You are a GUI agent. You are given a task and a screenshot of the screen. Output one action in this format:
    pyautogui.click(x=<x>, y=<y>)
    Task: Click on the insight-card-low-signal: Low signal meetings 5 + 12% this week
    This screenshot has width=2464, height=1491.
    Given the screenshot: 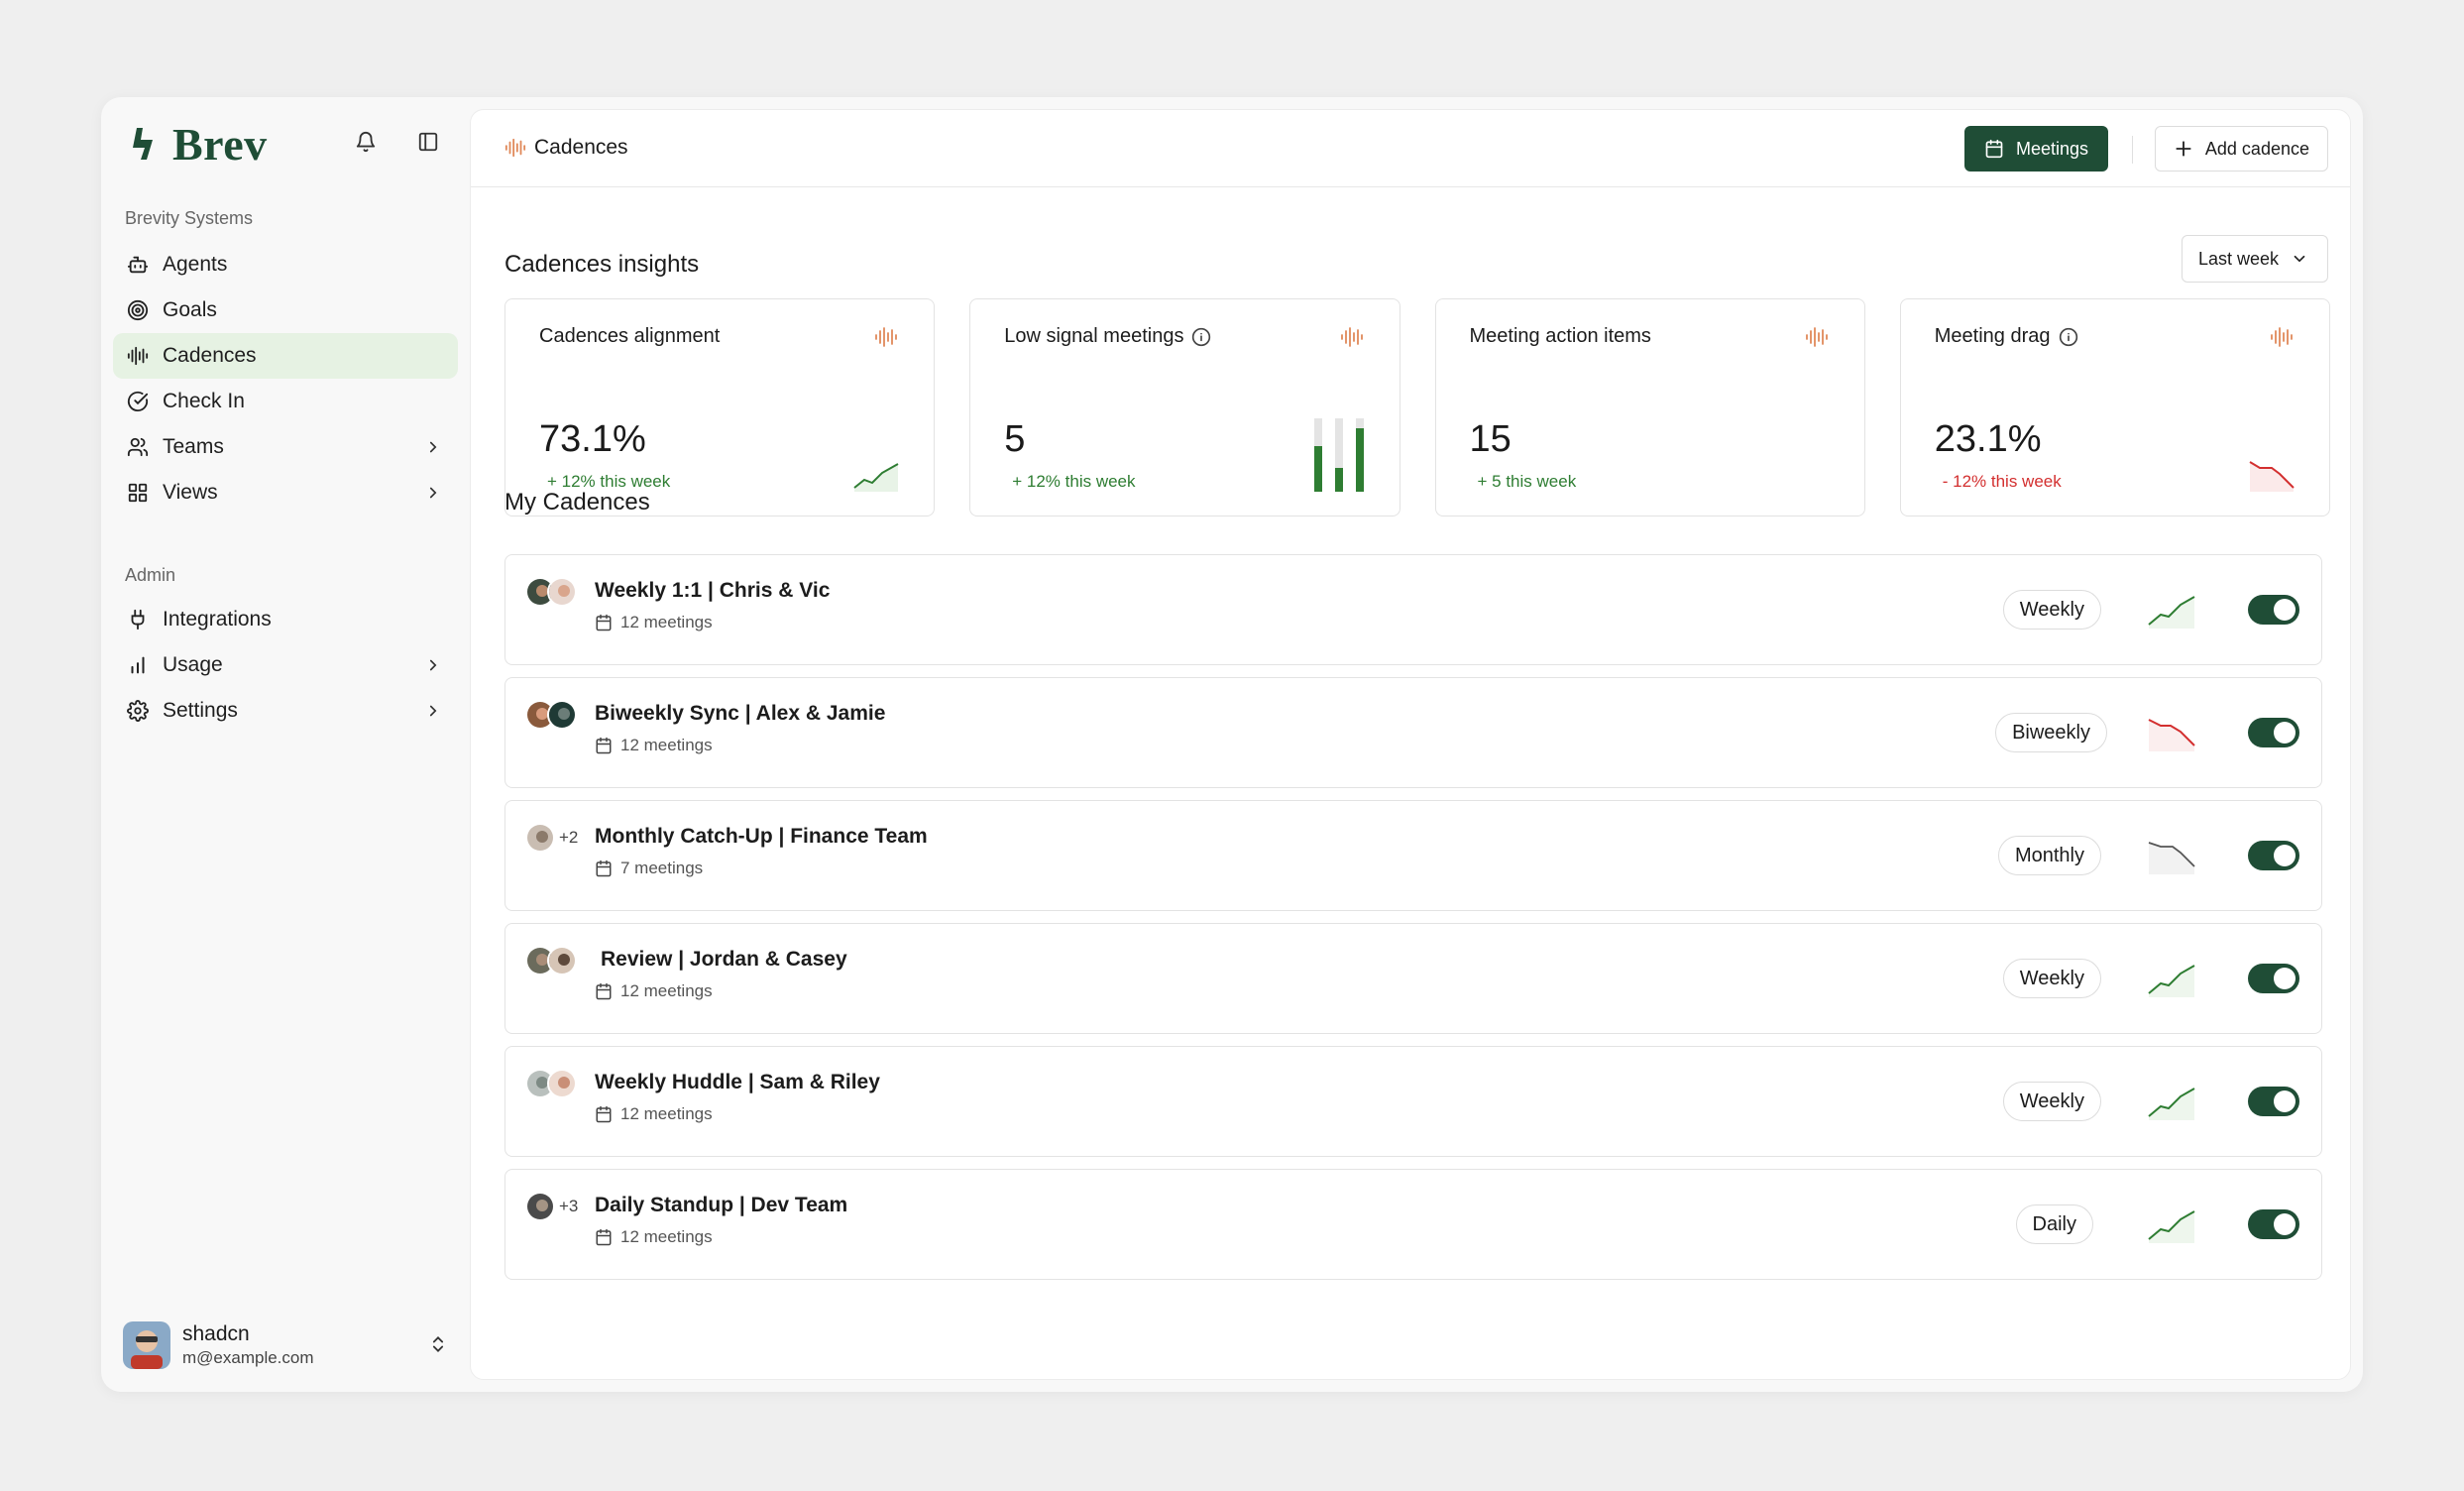 What is the action you would take?
    pyautogui.click(x=1184, y=407)
    